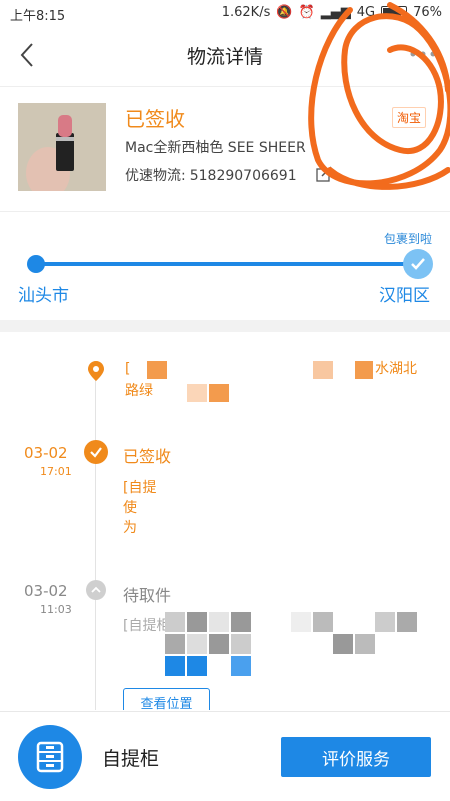  I want to click on timeline-line, so click(95, 543).